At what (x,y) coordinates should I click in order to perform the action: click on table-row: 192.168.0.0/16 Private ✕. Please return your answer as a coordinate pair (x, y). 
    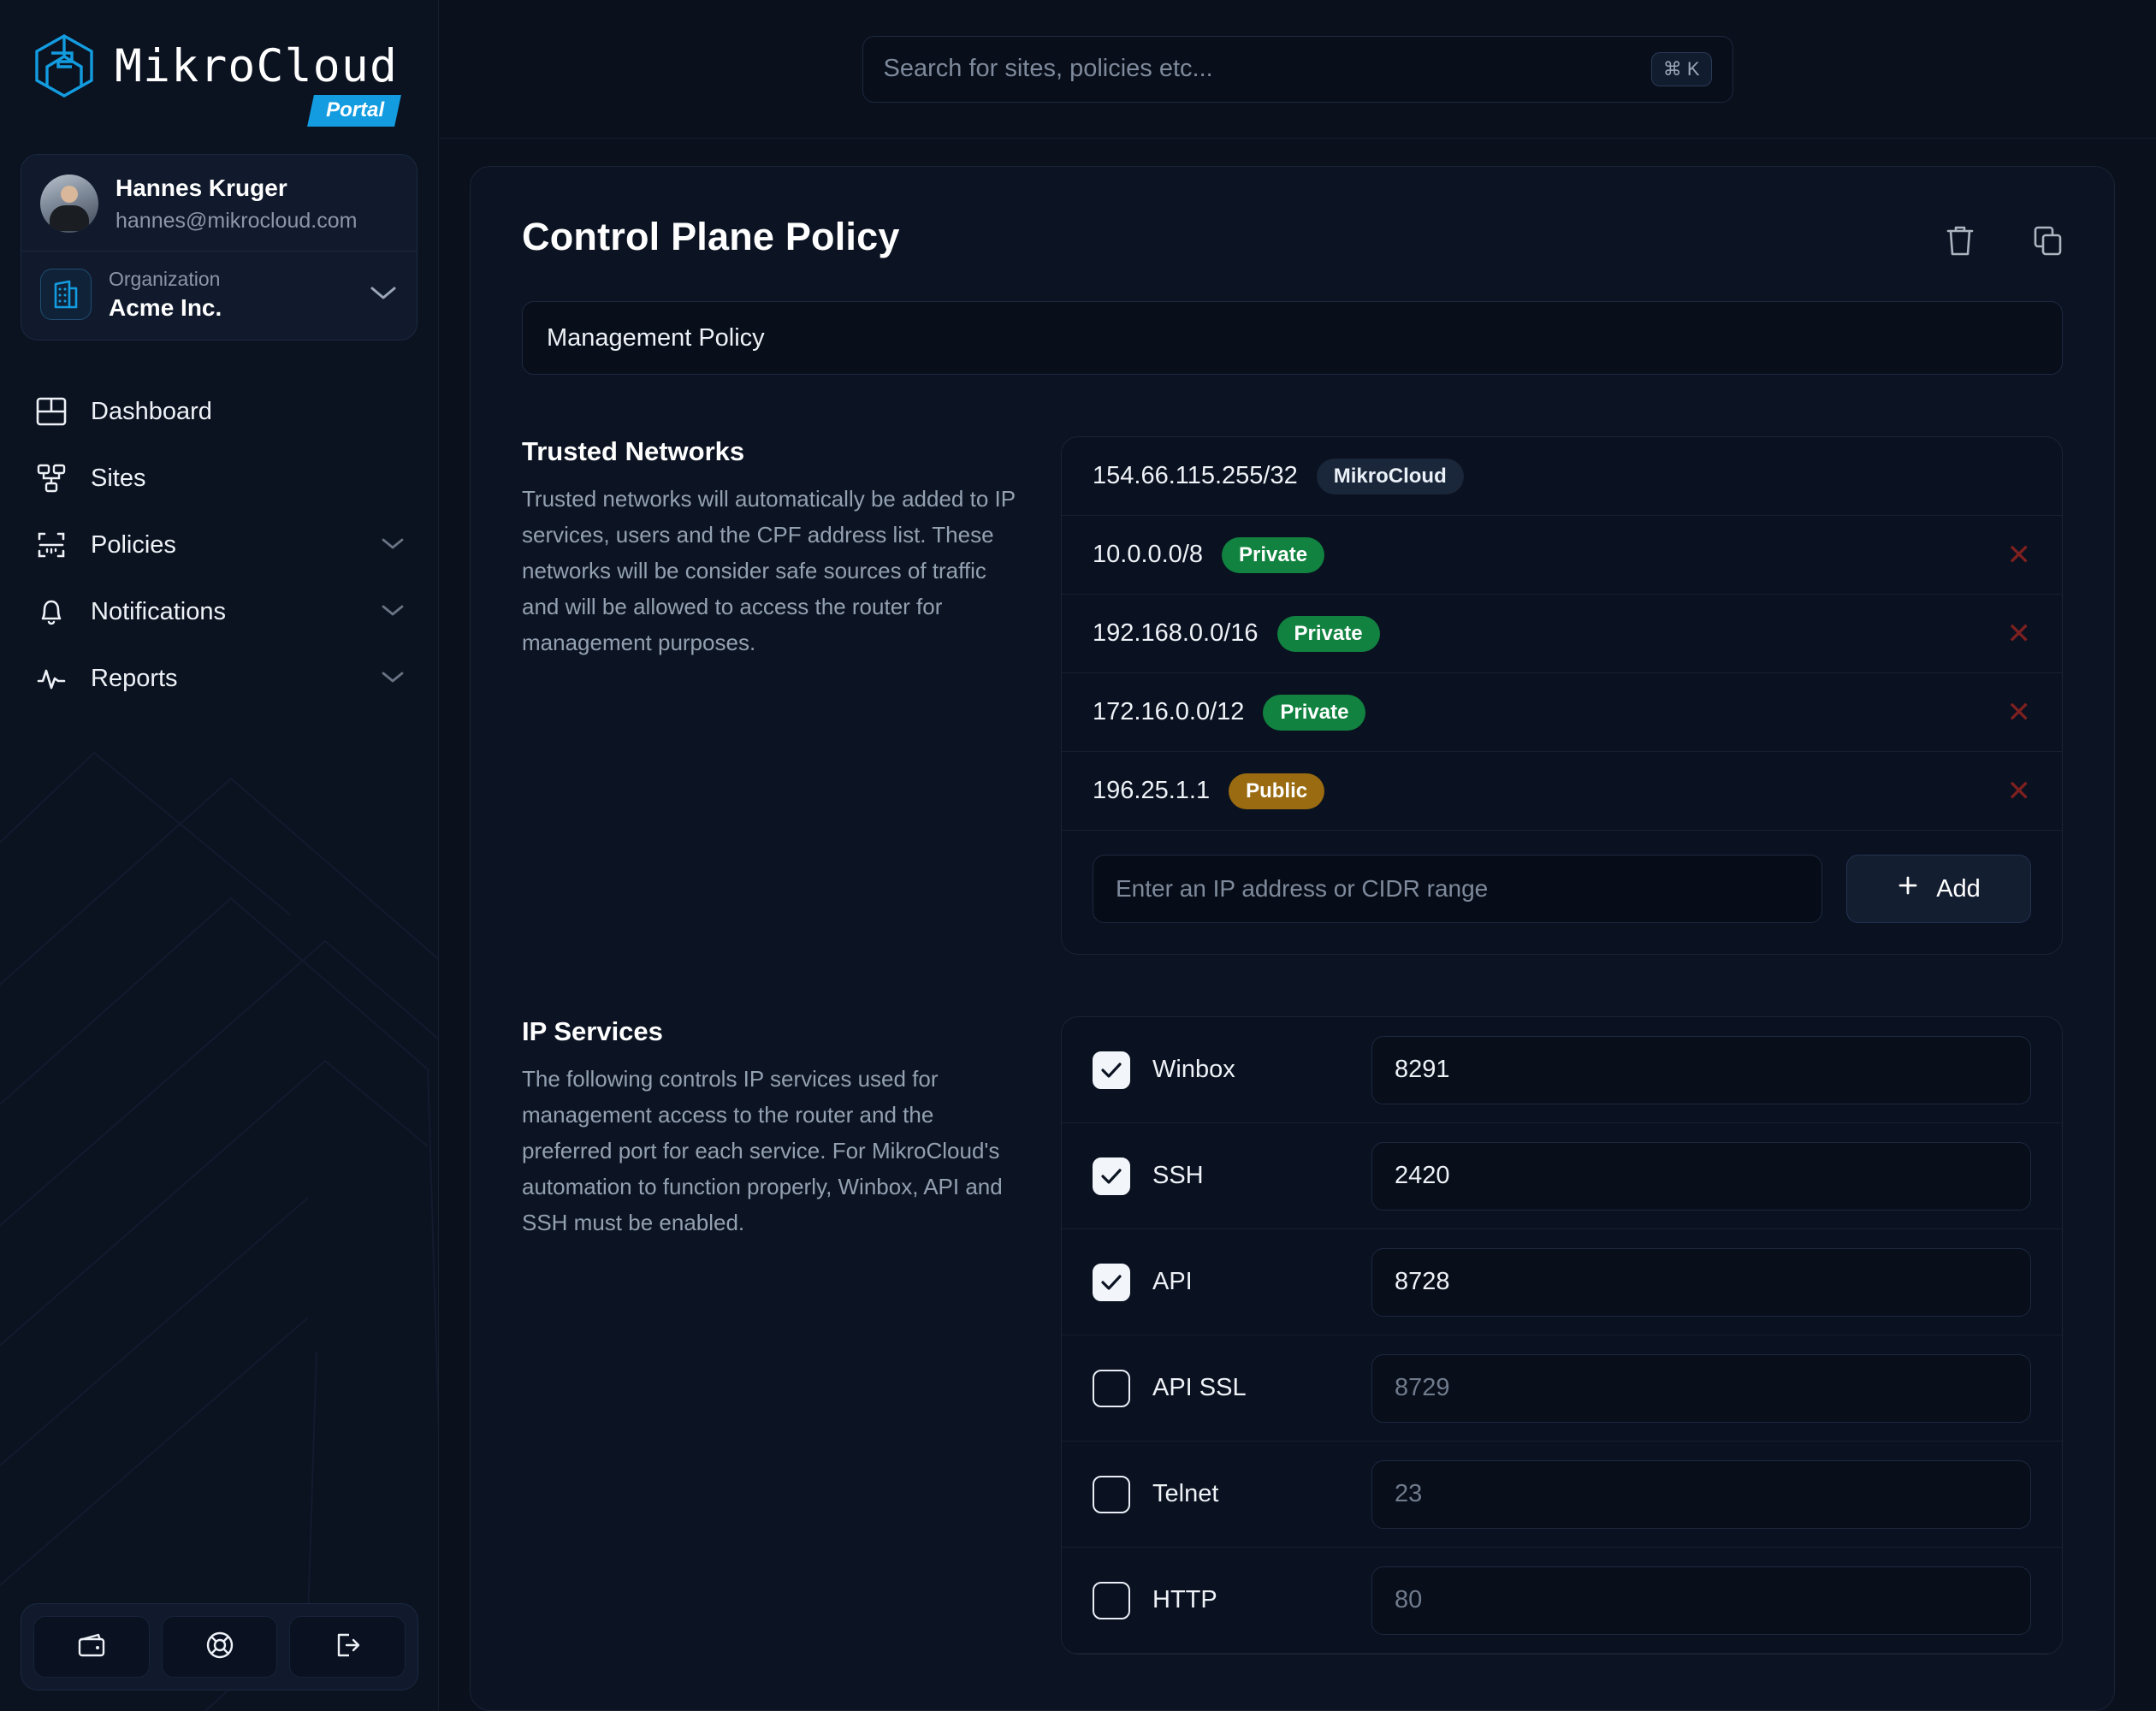
    Looking at the image, I should click on (1562, 634).